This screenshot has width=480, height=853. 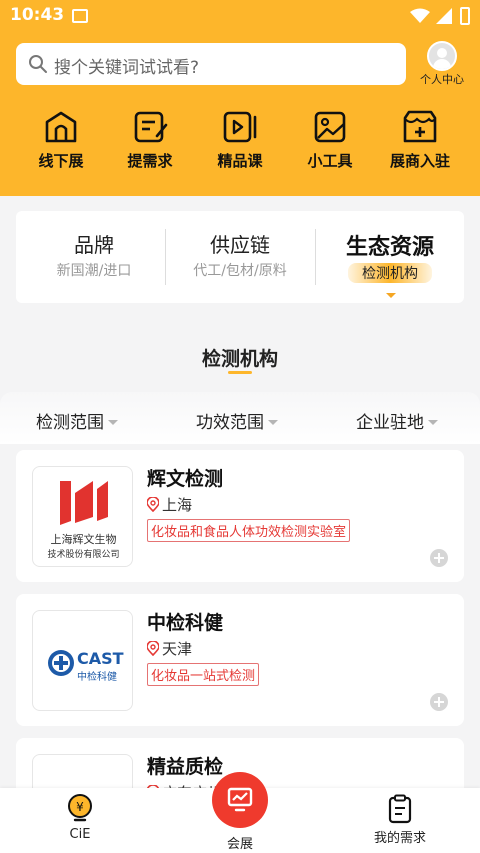 What do you see at coordinates (390, 273) in the screenshot?
I see `category-subtitle: 检测机构` at bounding box center [390, 273].